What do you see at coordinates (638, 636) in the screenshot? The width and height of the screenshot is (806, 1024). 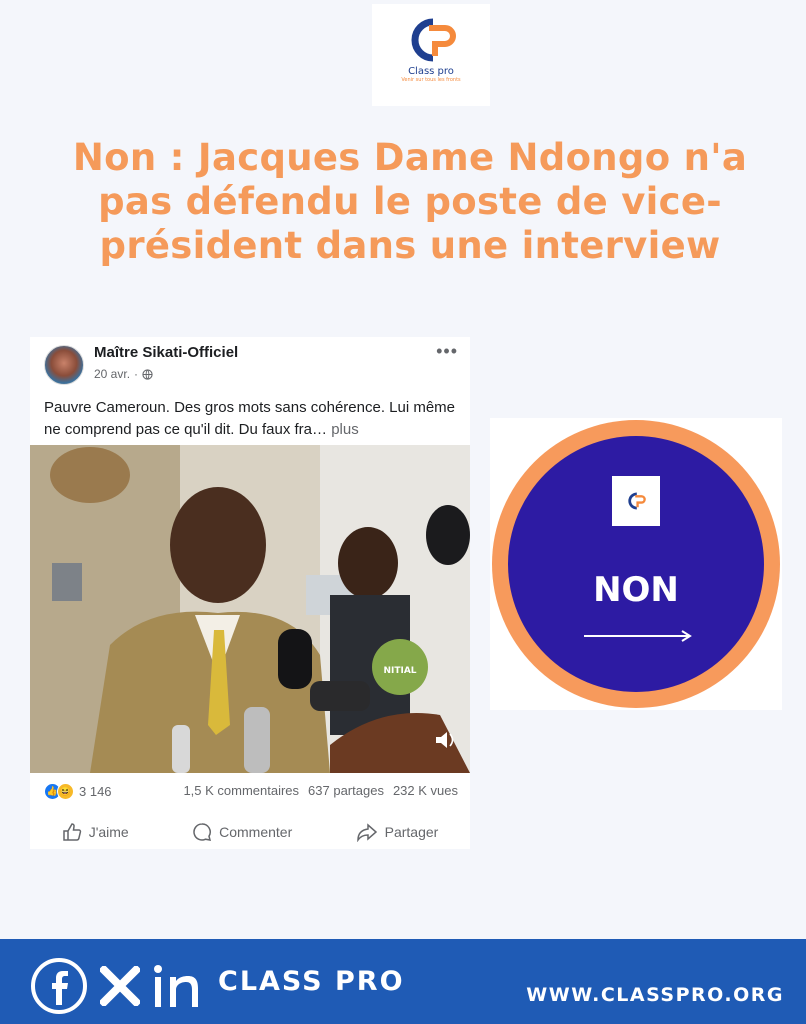 I see `arrow-right-icon` at bounding box center [638, 636].